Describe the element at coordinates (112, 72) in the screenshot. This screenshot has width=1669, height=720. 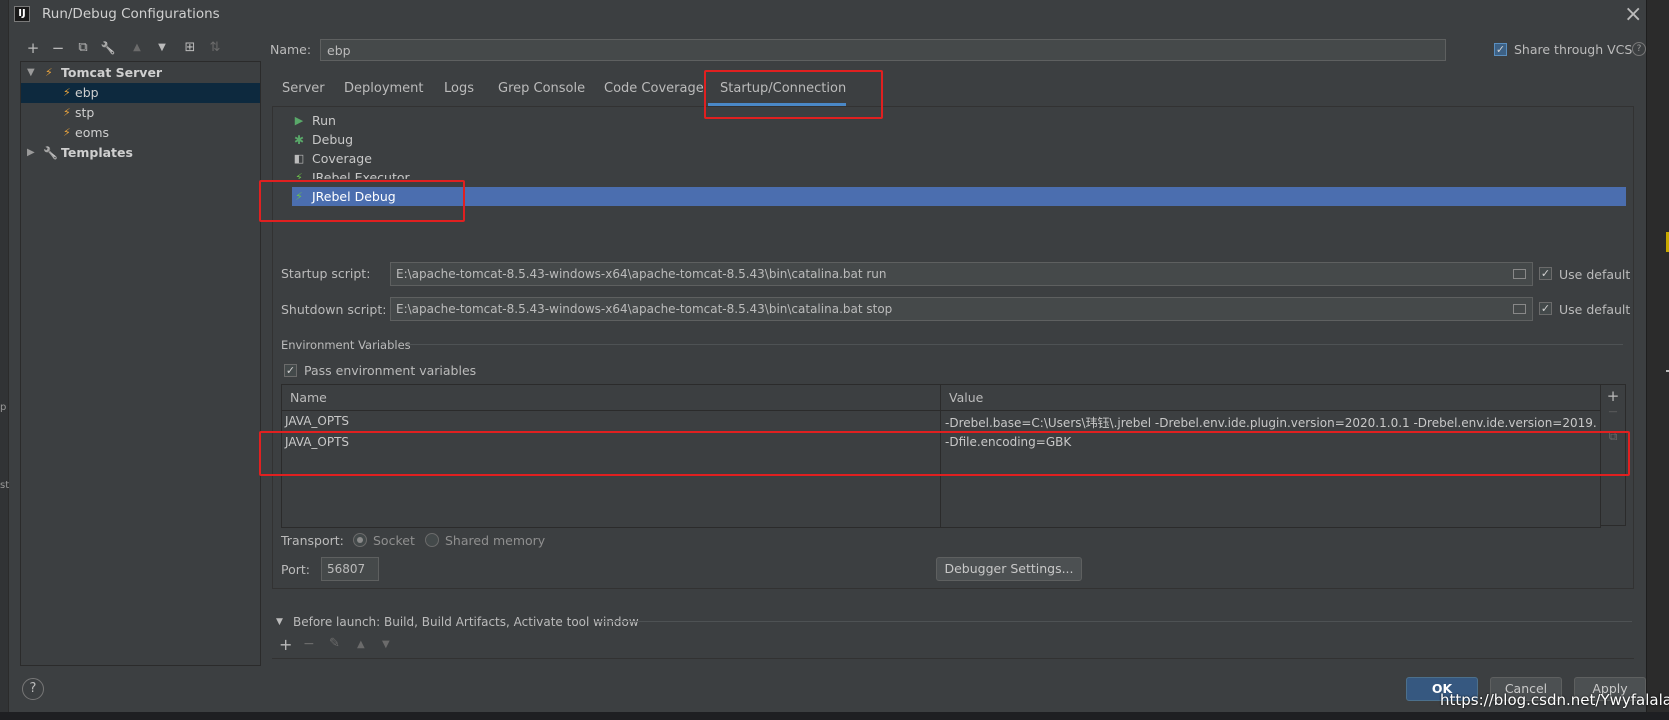
I see `tree-group-label: Tomcat Server` at that location.